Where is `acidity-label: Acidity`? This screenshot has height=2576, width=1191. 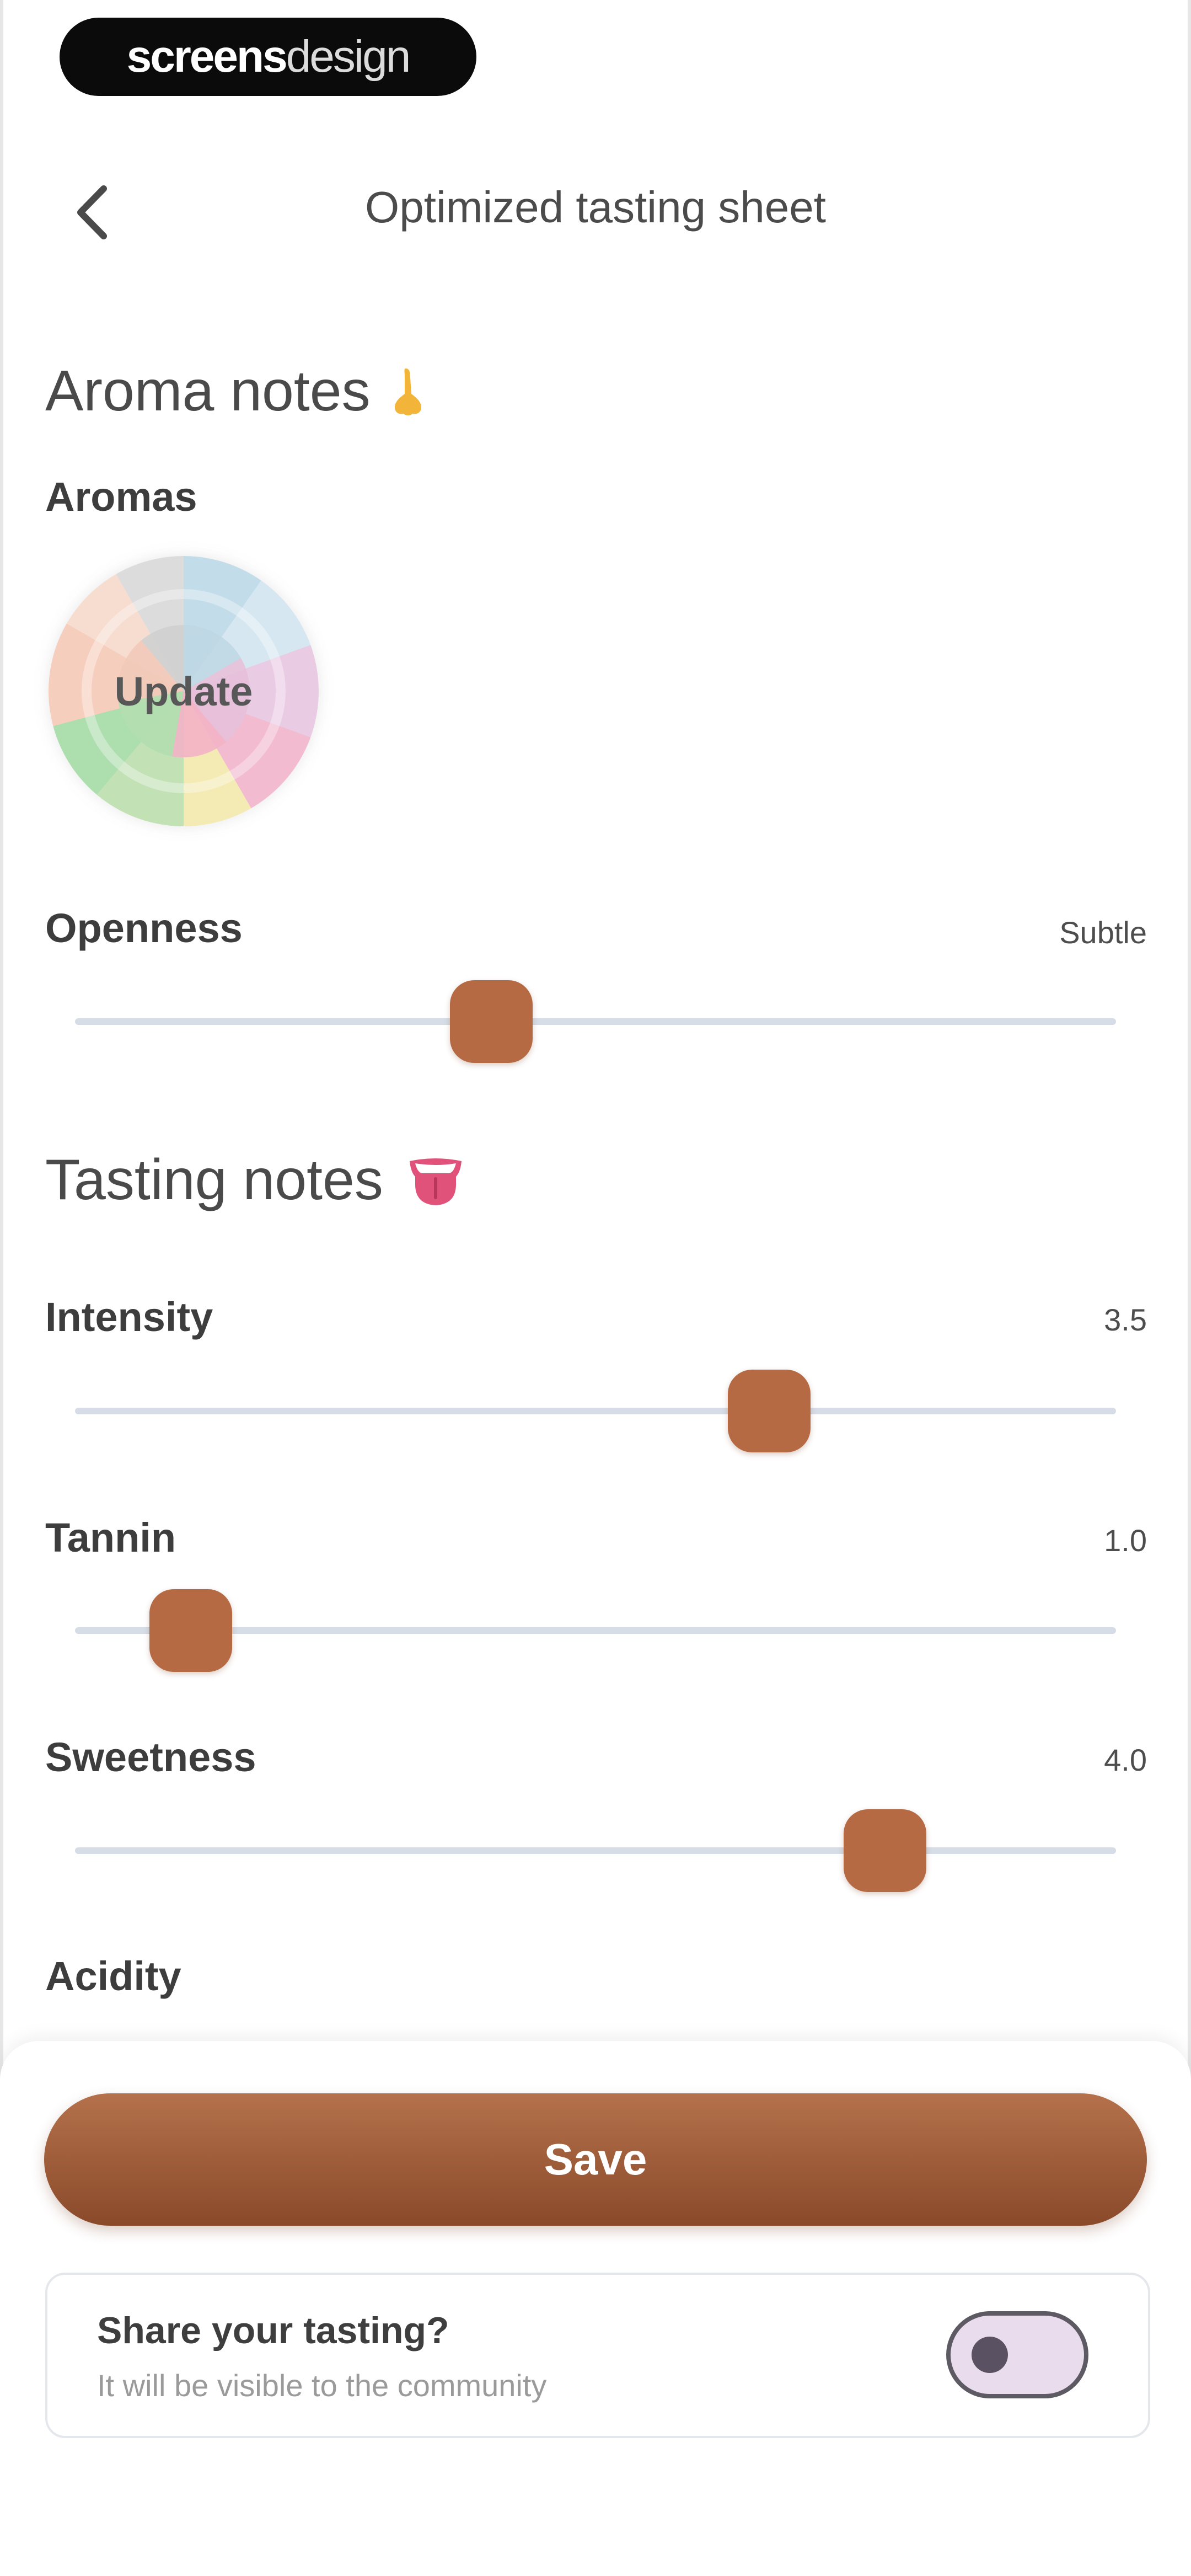
acidity-label: Acidity is located at coordinates (113, 1976).